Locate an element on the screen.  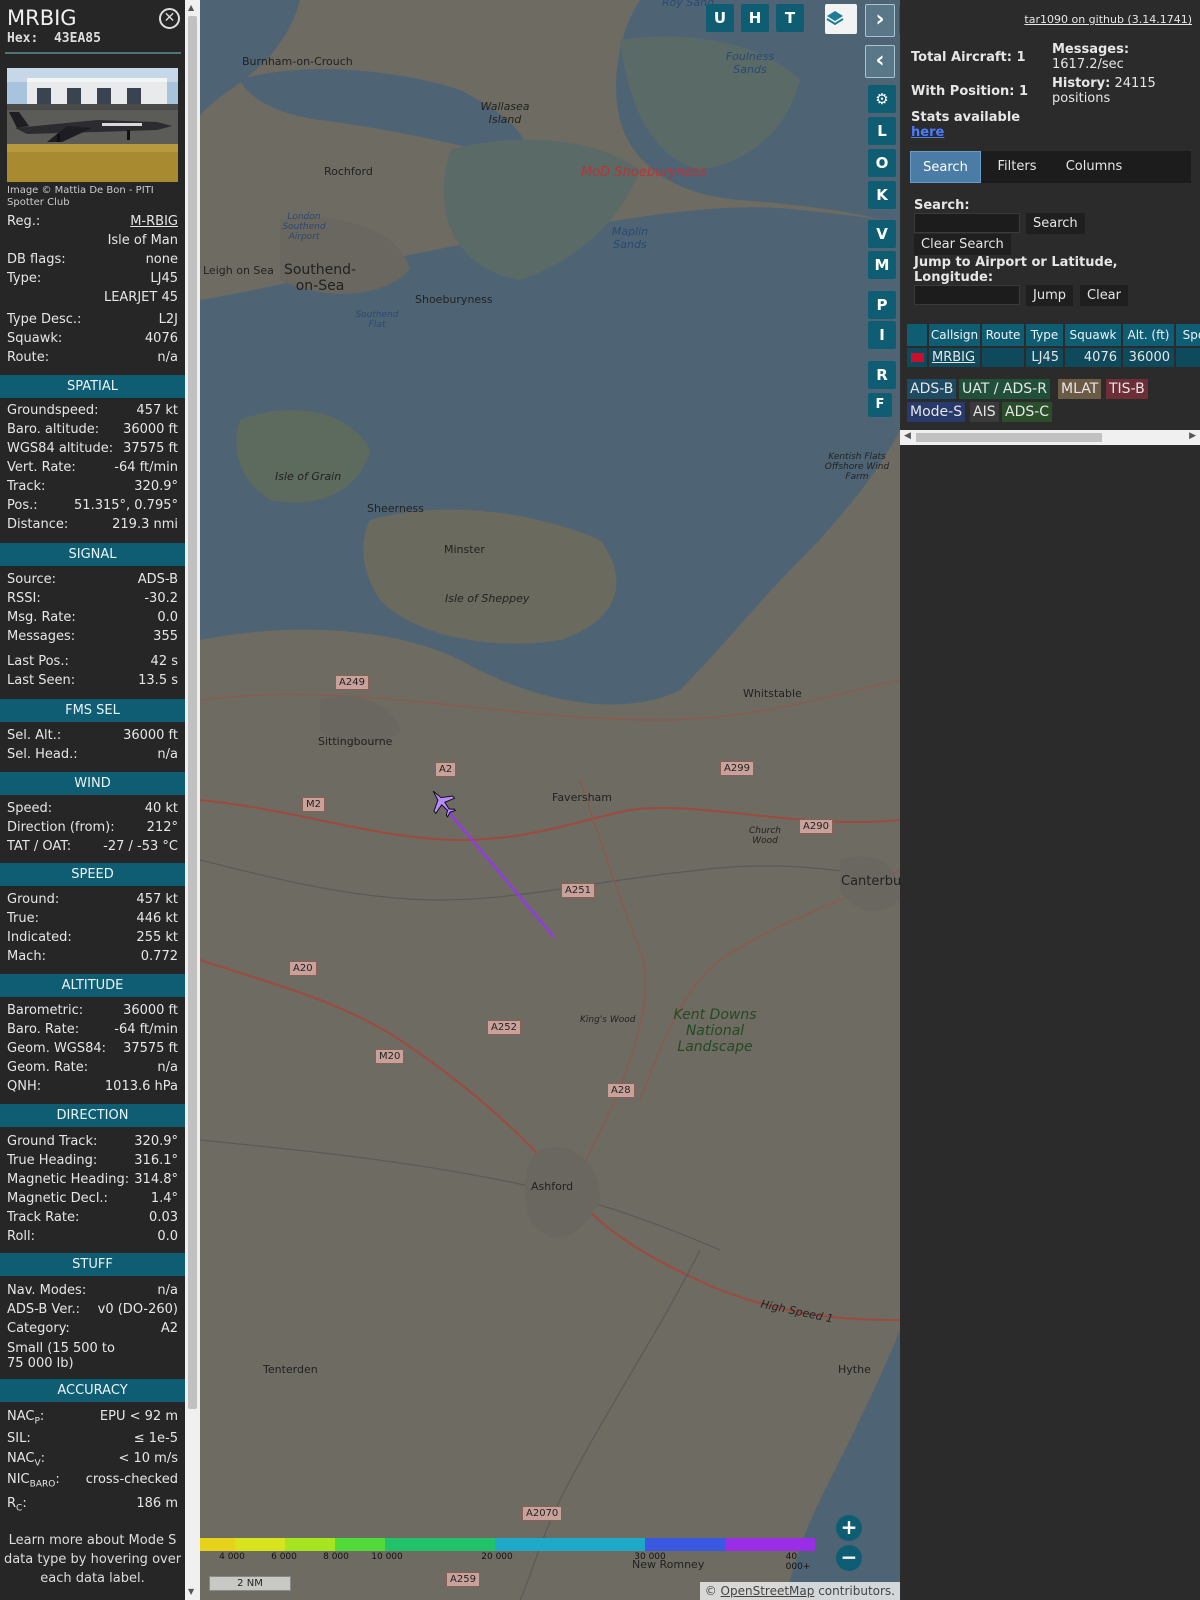
toggle-i-button: I is located at coordinates (882, 335).